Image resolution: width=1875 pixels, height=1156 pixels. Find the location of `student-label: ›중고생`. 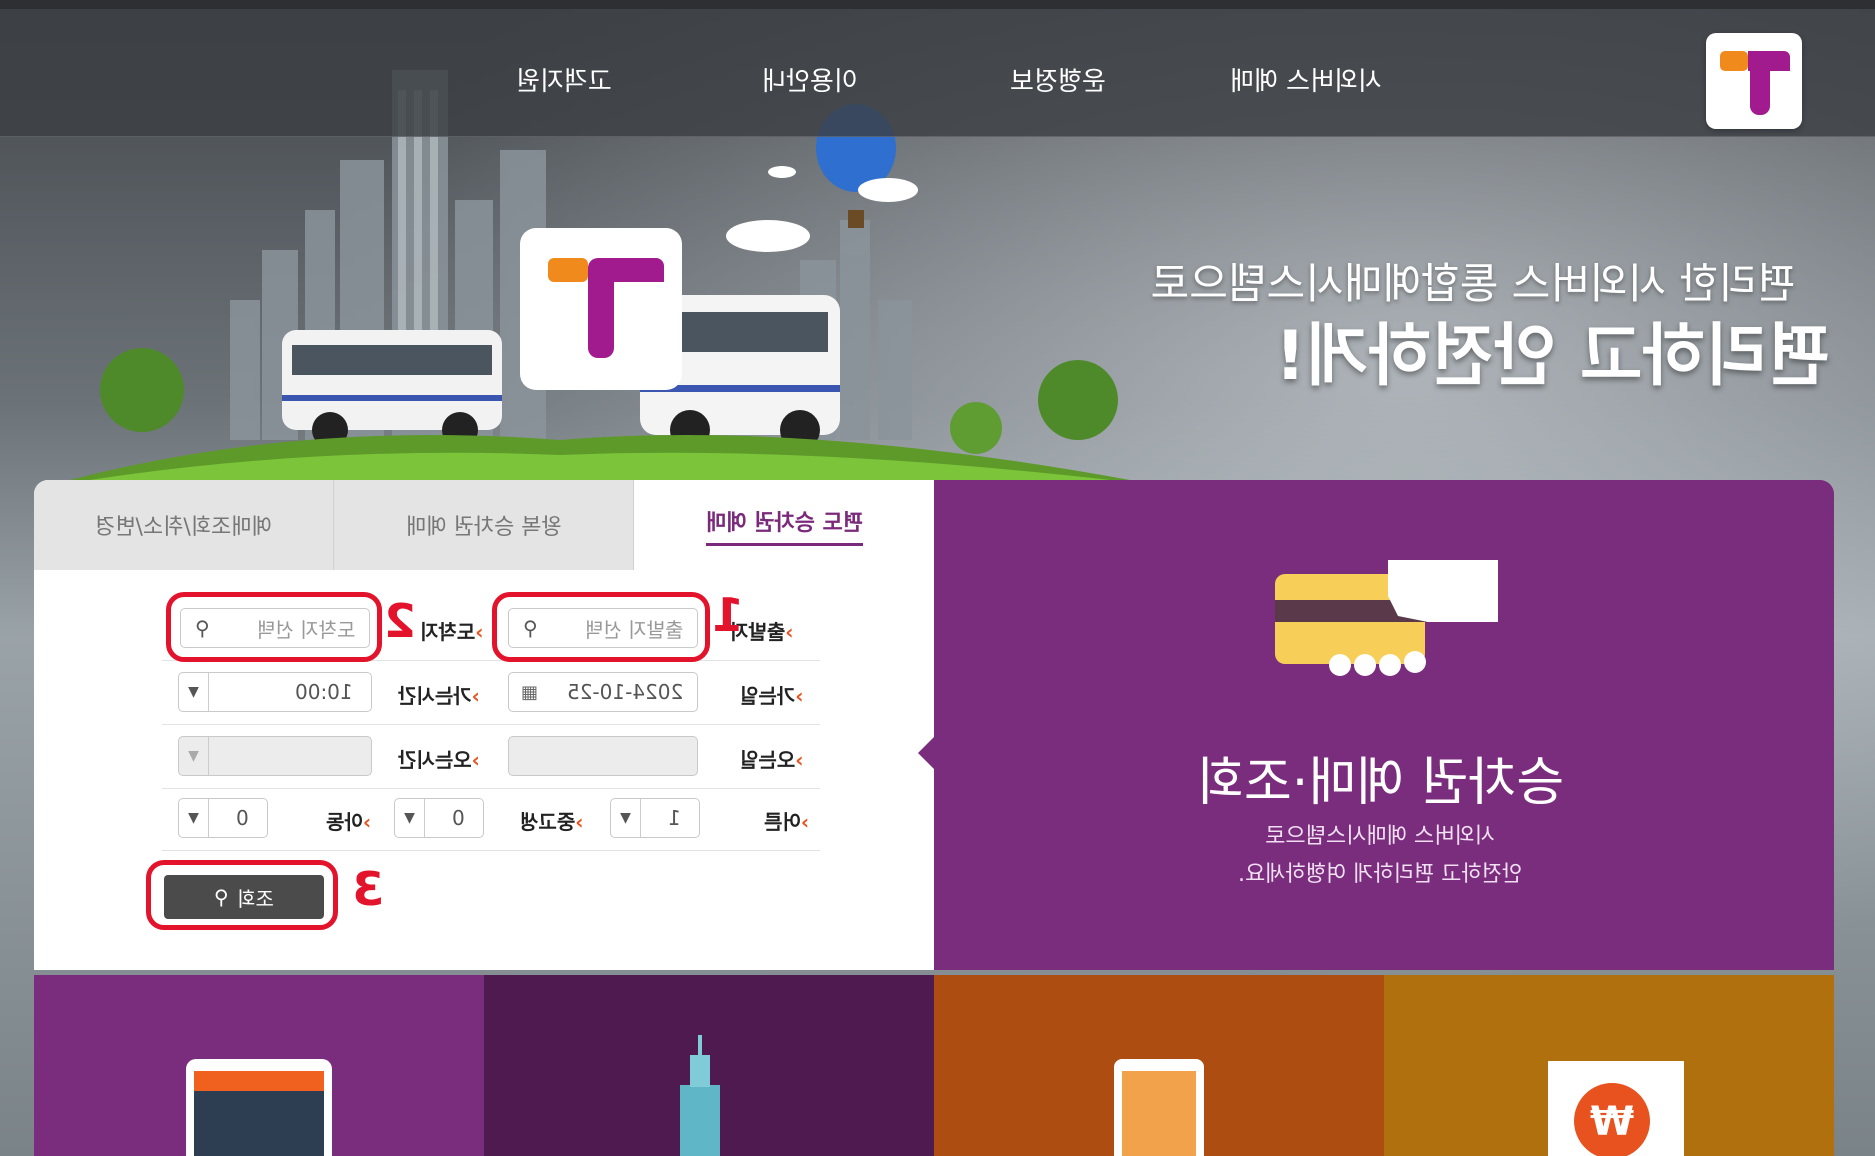

student-label: ›중고생 is located at coordinates (552, 822).